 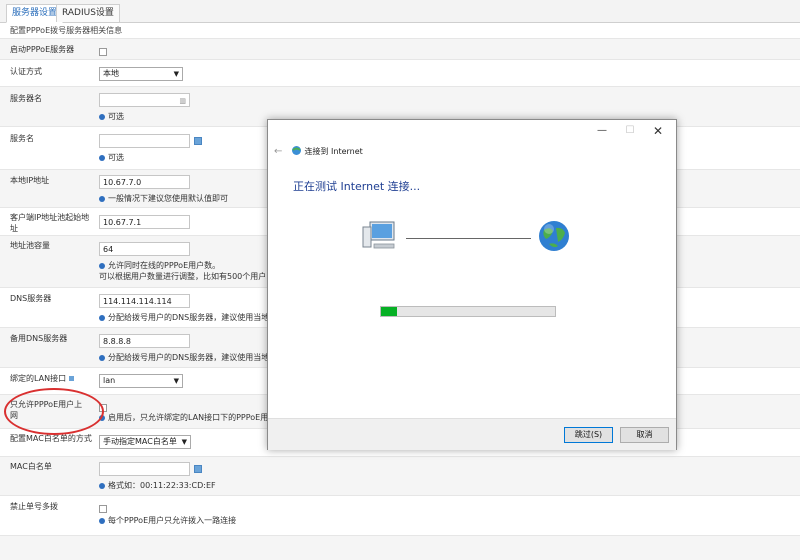 I want to click on dialog-title: 连接到 Internet, so click(x=333, y=151).